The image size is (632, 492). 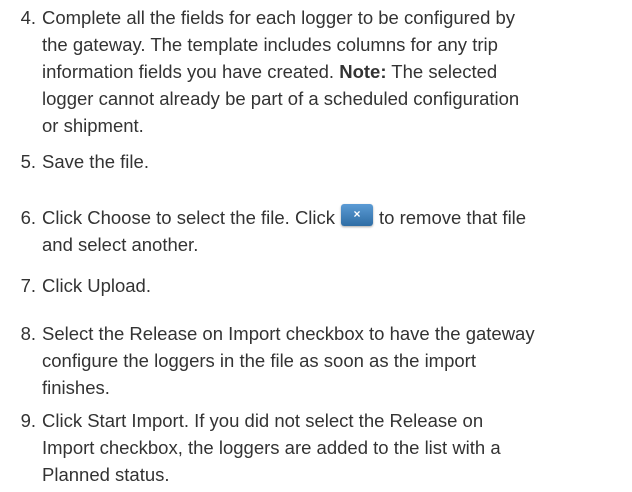 What do you see at coordinates (316, 285) in the screenshot?
I see `step-7: 7 Click Upload.` at bounding box center [316, 285].